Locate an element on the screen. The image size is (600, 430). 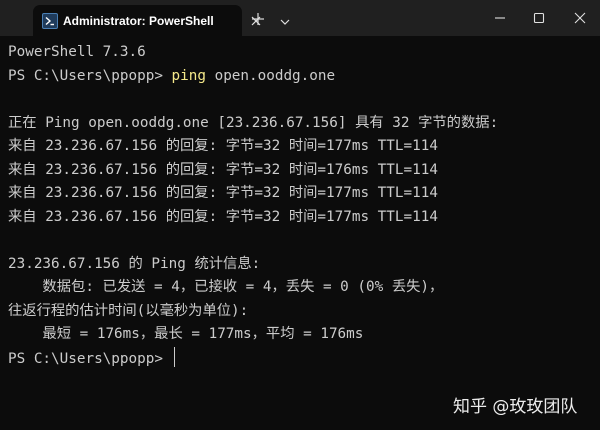
powershell-icon is located at coordinates (50, 21).